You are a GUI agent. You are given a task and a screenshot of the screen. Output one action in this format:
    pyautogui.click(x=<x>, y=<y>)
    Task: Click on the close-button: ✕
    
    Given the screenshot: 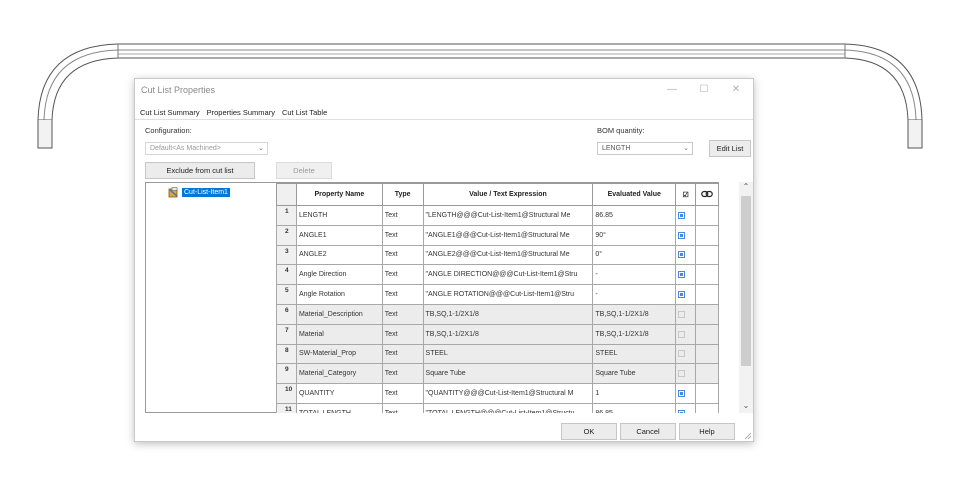 What is the action you would take?
    pyautogui.click(x=736, y=90)
    